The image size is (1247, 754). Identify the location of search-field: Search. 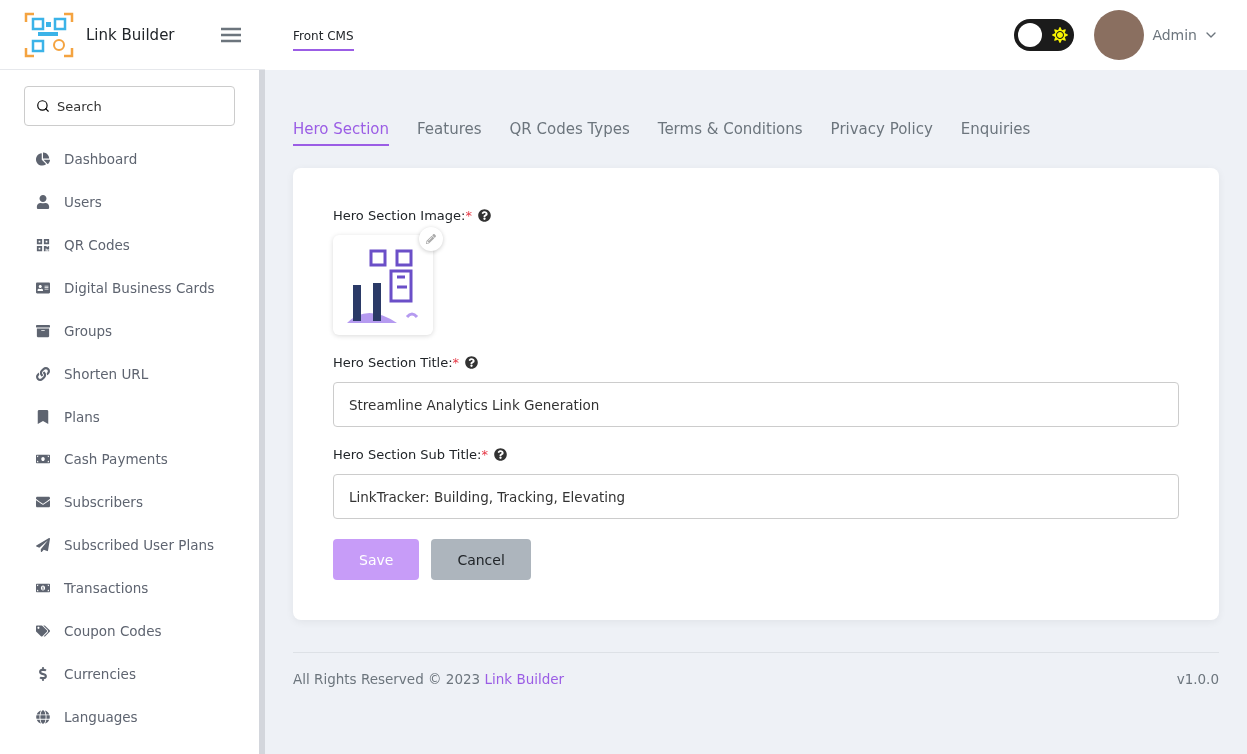
(129, 106).